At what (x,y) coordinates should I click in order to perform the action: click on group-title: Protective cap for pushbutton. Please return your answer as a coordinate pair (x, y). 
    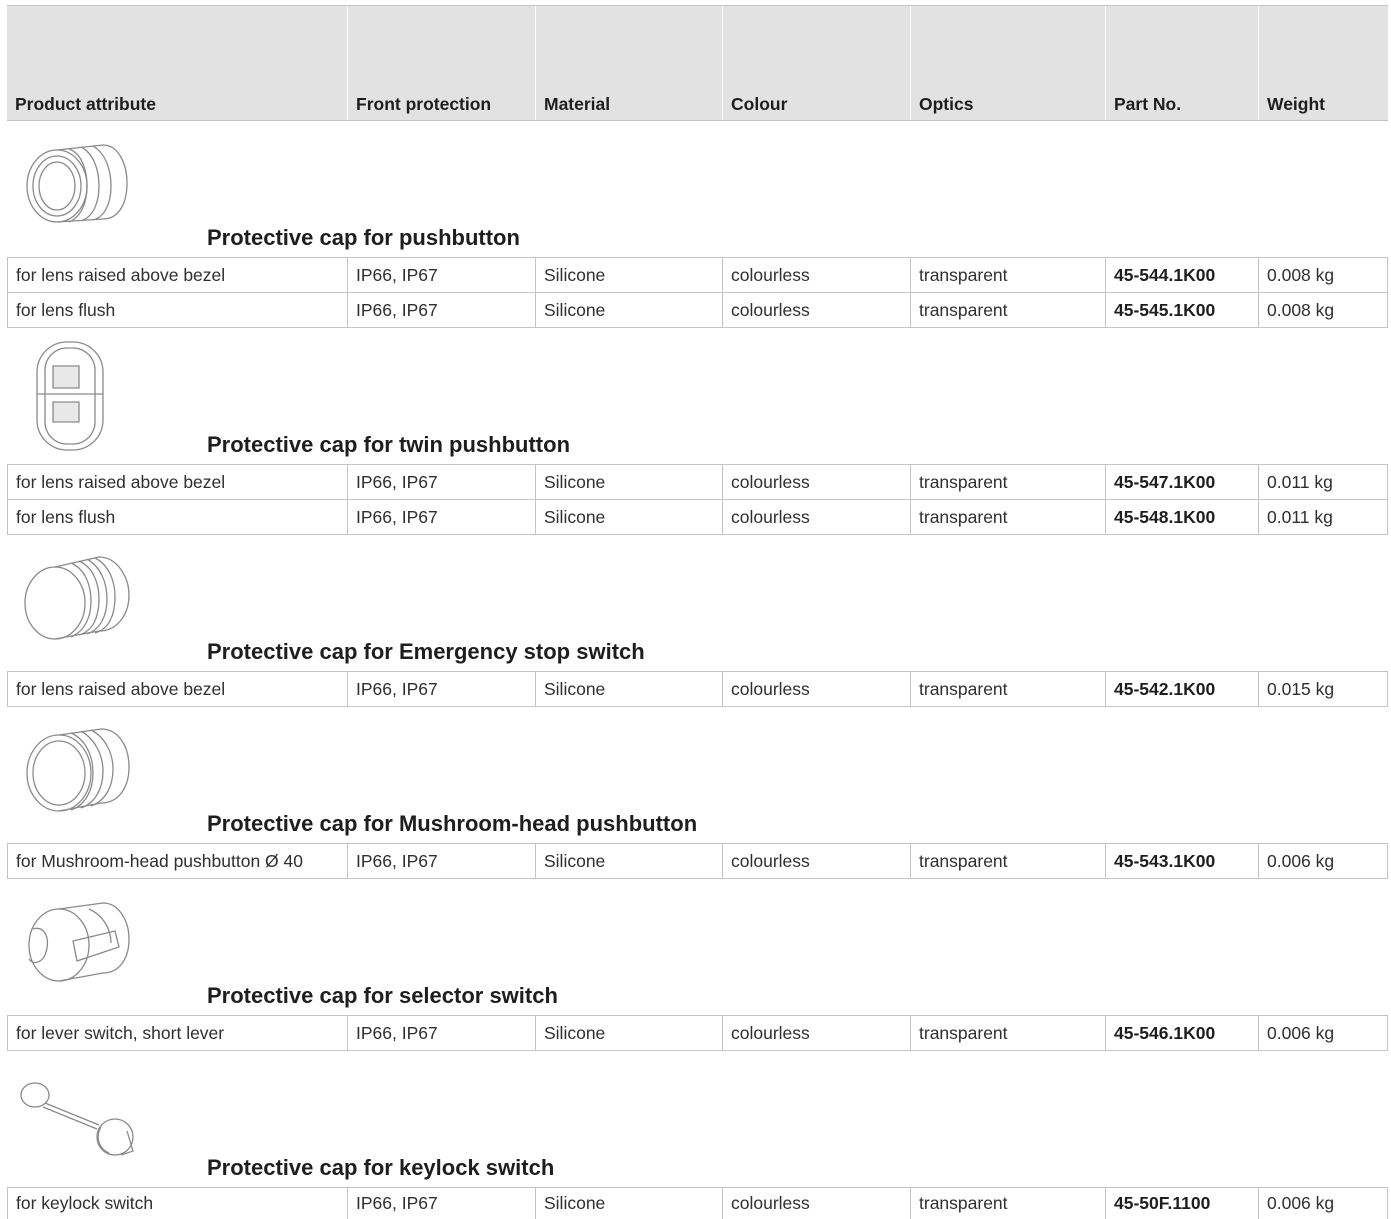
    Looking at the image, I should click on (363, 237).